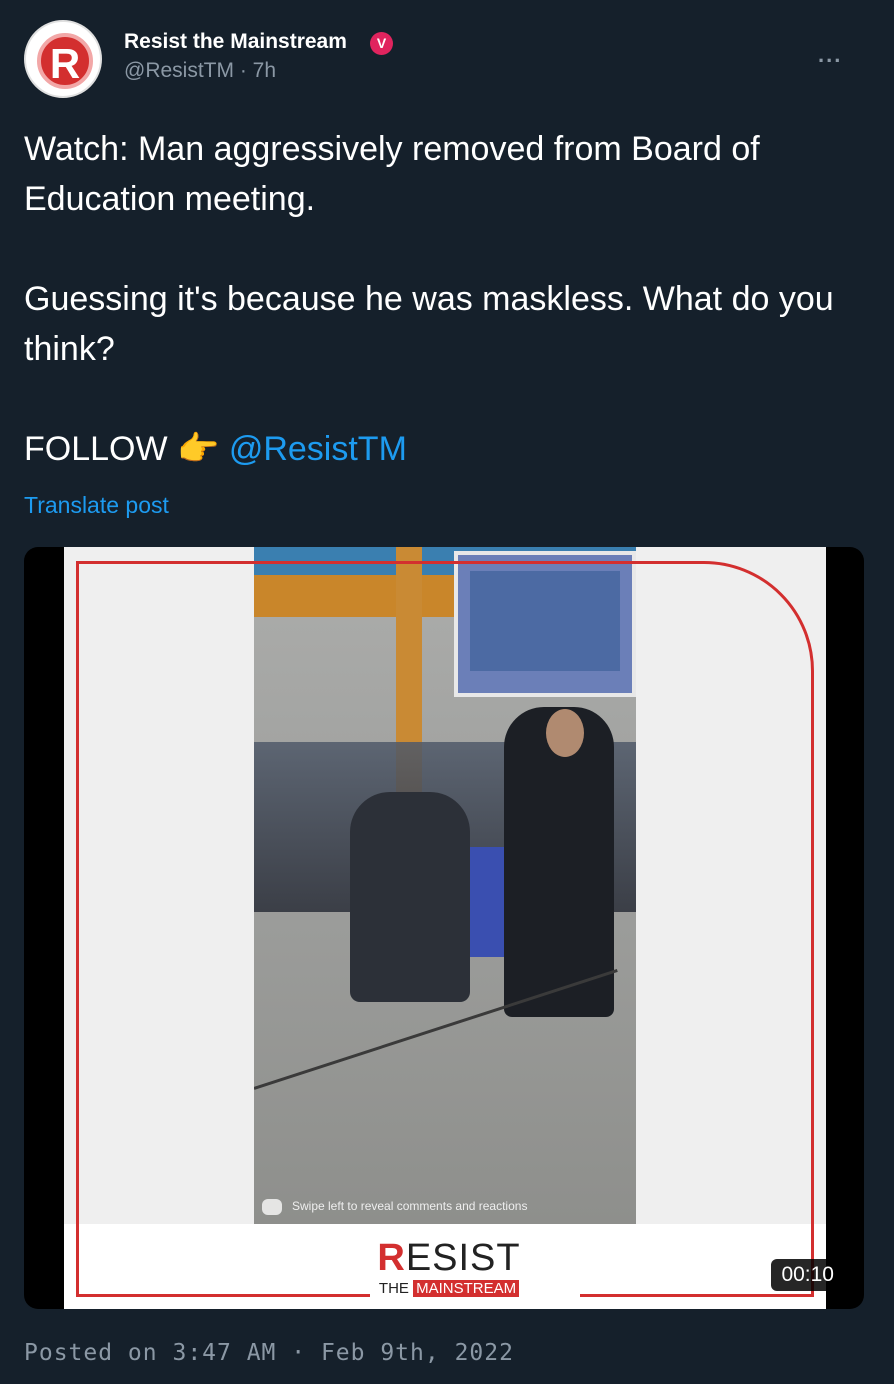 The image size is (894, 1384). I want to click on avatar-logo: R, so click(65, 61).